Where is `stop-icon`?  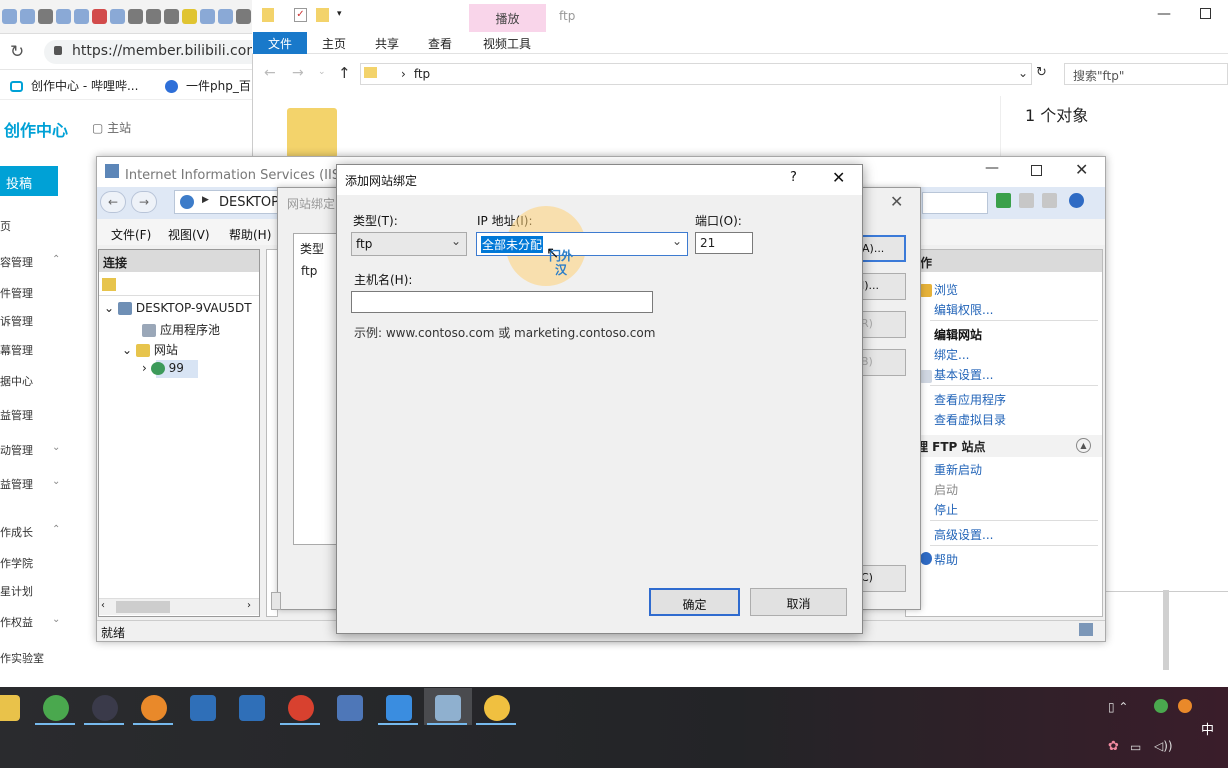 stop-icon is located at coordinates (1026, 200).